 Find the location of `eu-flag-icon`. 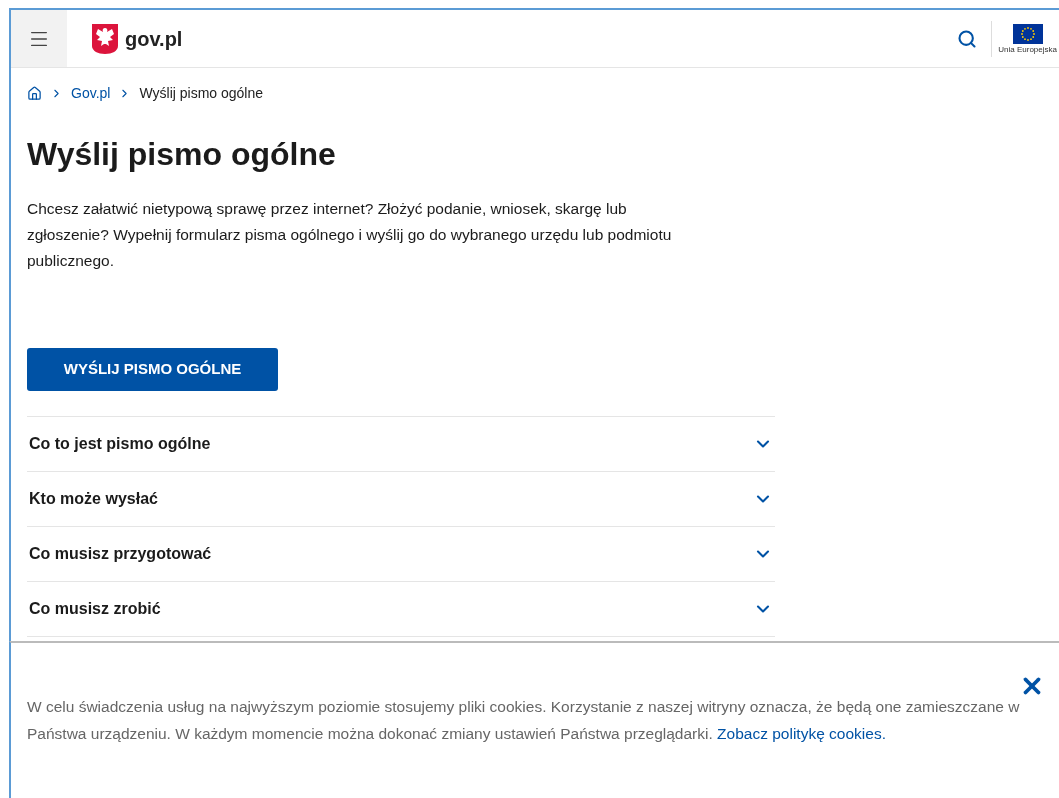

eu-flag-icon is located at coordinates (1027, 33).